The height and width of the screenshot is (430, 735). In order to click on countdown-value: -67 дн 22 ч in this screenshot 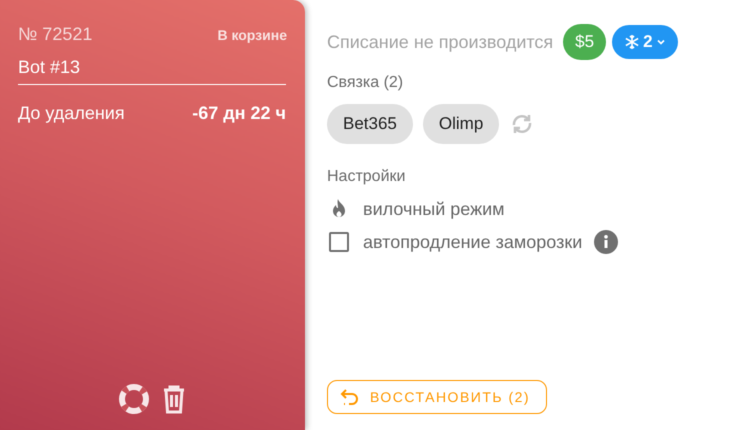, I will do `click(239, 113)`.